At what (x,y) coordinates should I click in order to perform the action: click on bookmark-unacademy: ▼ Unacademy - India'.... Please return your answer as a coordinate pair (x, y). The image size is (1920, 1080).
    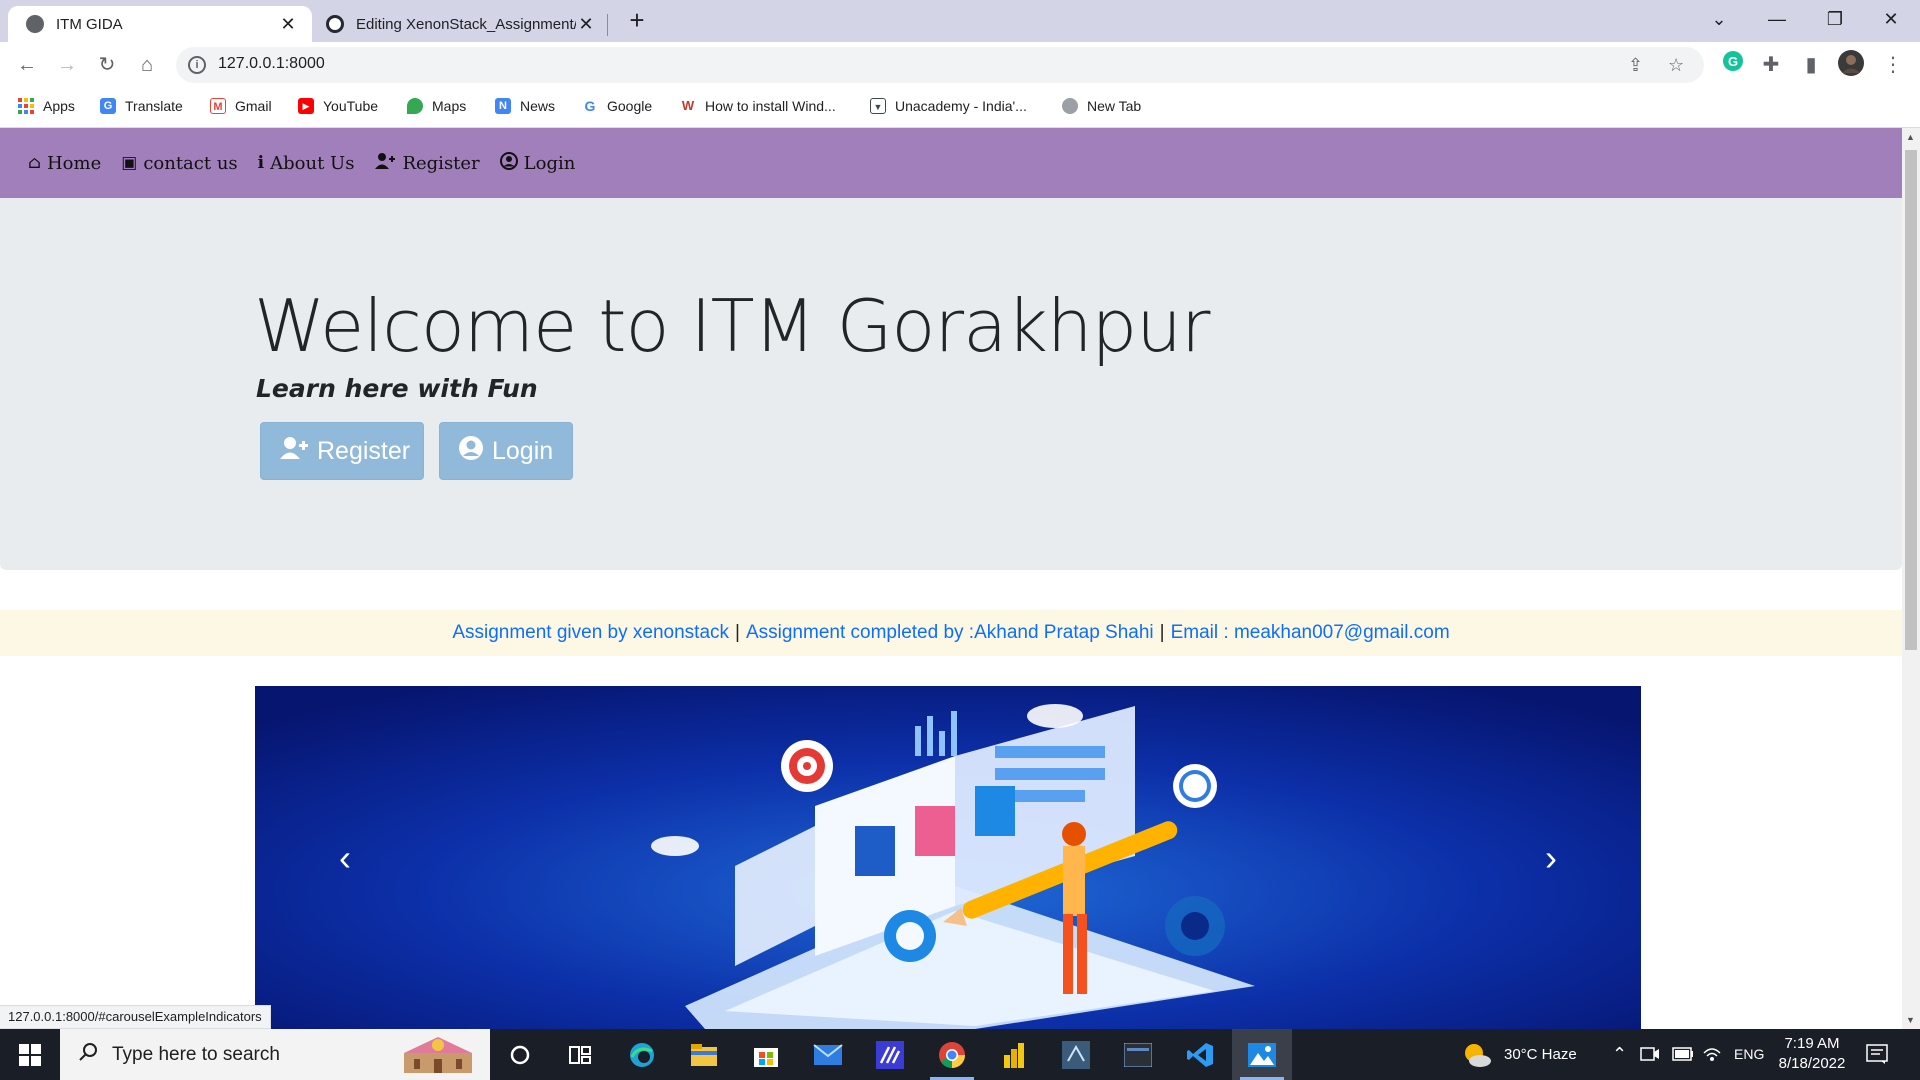
    Looking at the image, I should click on (948, 106).